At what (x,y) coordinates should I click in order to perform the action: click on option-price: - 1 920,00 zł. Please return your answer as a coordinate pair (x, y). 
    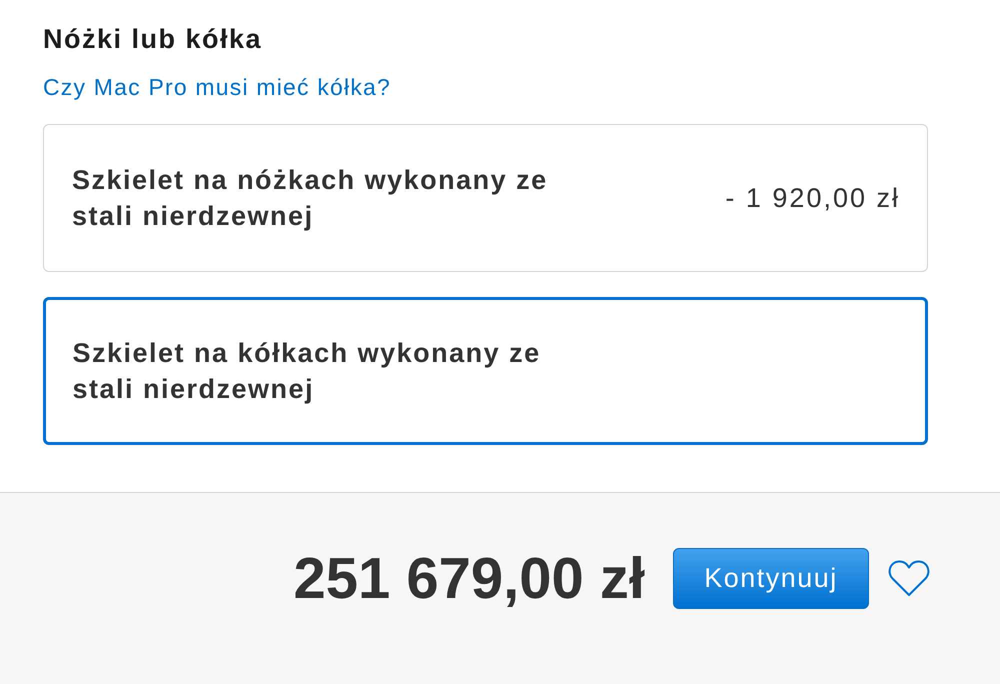
    Looking at the image, I should click on (812, 198).